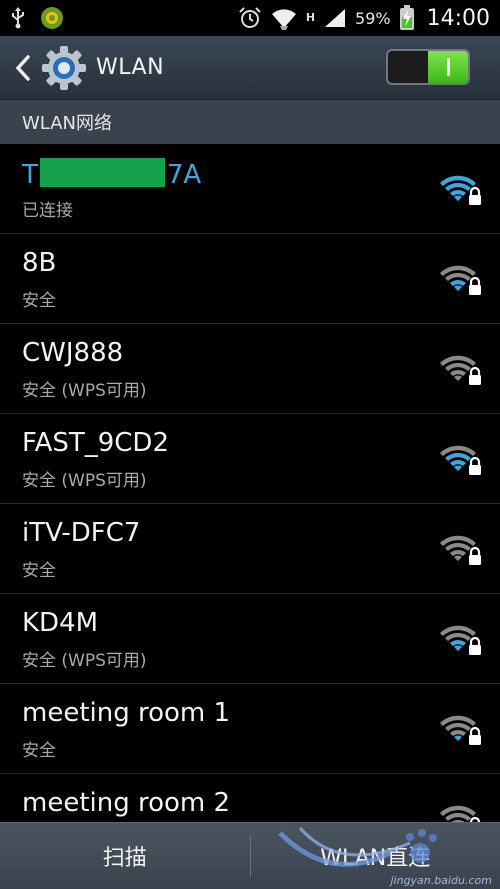 This screenshot has width=500, height=889. I want to click on toggle-on-indicator, so click(448, 67).